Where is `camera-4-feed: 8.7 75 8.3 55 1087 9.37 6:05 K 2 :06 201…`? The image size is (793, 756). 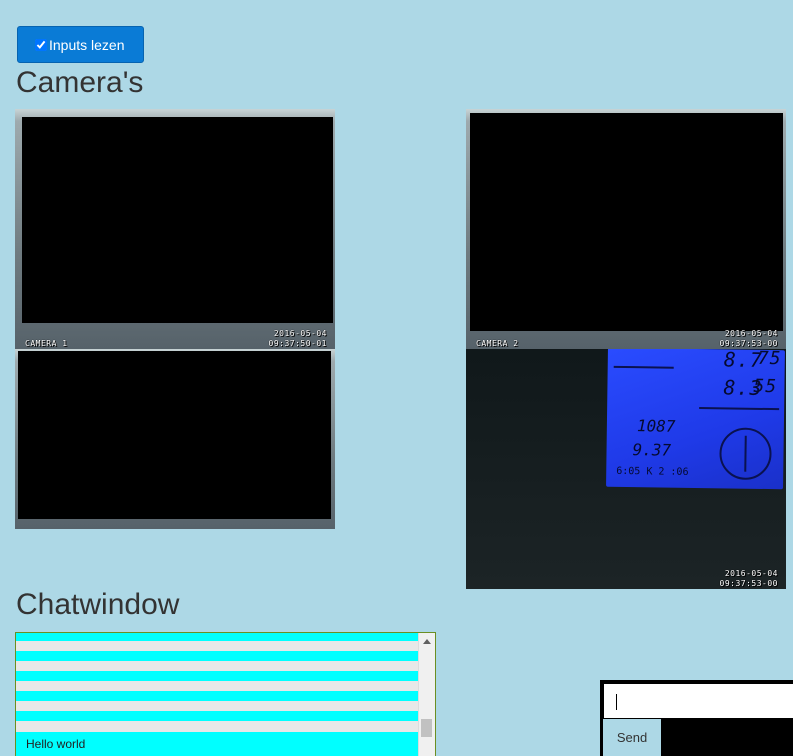 camera-4-feed: 8.7 75 8.3 55 1087 9.37 6:05 K 2 :06 201… is located at coordinates (626, 469).